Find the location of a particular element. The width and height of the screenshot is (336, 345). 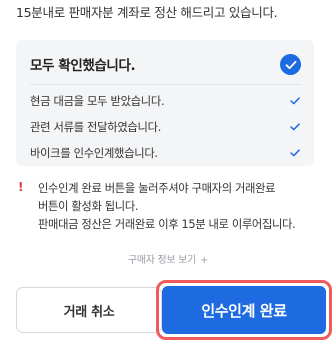

warning-icon: ! is located at coordinates (21, 187).